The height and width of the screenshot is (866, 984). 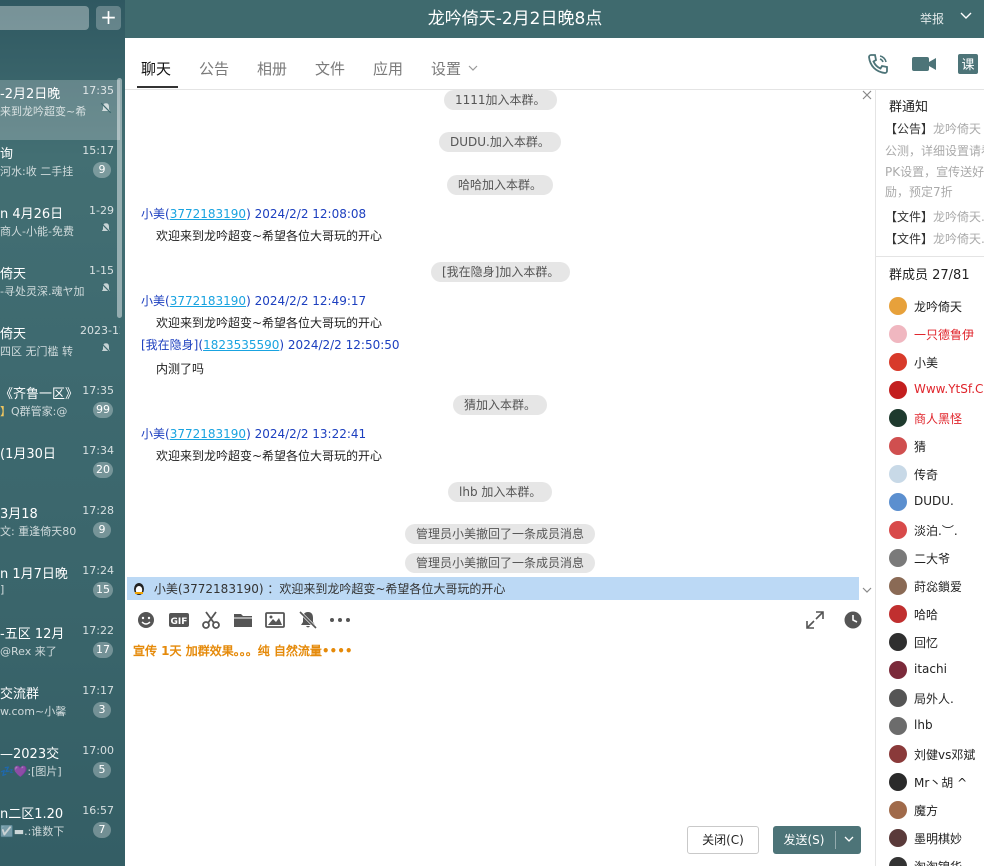 I want to click on preview-text: 河水:收 二手挂, so click(x=37, y=171).